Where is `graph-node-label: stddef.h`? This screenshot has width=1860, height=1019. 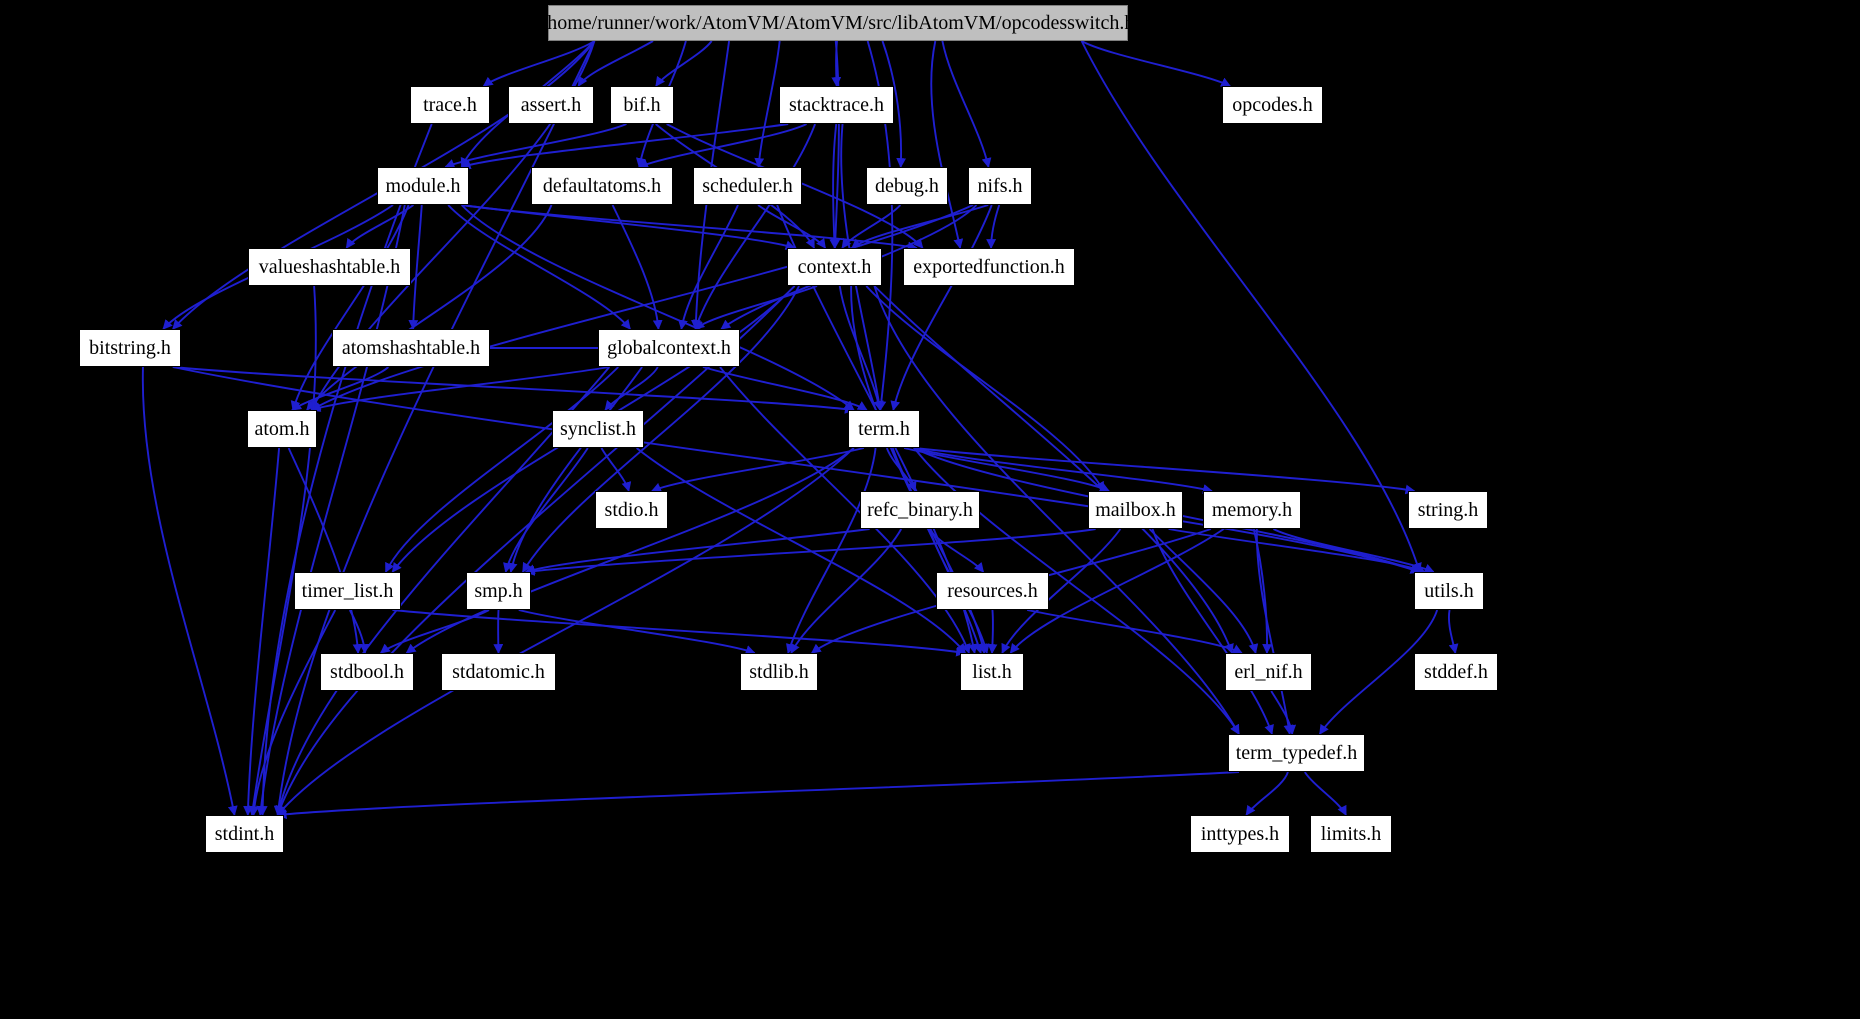
graph-node-label: stddef.h is located at coordinates (1456, 672).